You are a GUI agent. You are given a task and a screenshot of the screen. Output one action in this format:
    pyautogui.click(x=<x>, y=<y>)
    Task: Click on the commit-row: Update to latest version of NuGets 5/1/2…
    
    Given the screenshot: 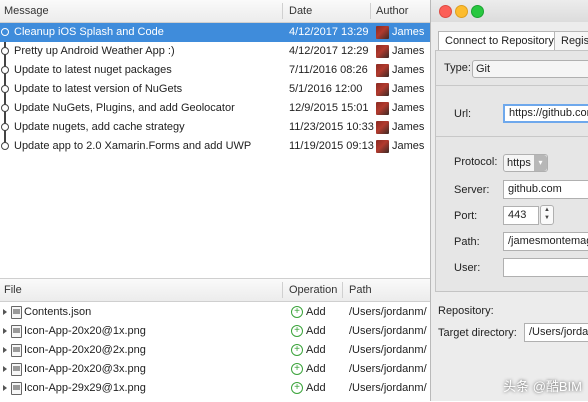 What is the action you would take?
    pyautogui.click(x=215, y=89)
    